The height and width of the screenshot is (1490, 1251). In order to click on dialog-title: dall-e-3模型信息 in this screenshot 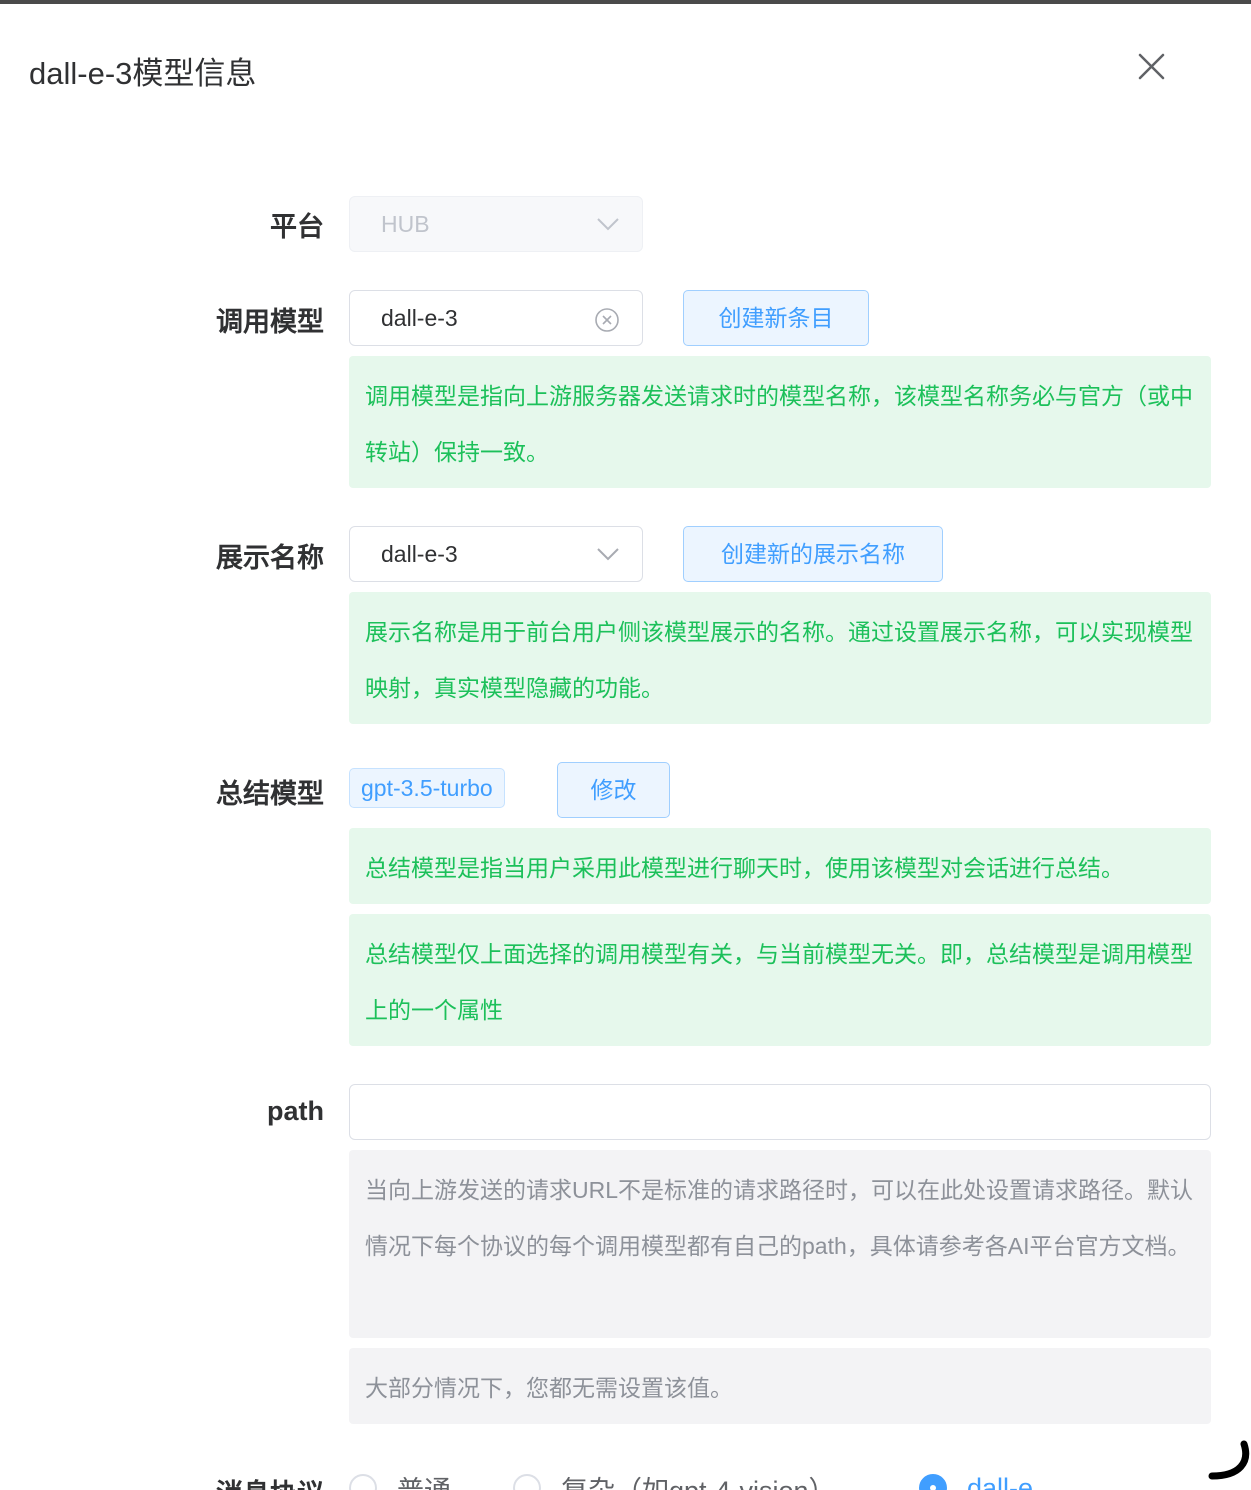, I will do `click(143, 73)`.